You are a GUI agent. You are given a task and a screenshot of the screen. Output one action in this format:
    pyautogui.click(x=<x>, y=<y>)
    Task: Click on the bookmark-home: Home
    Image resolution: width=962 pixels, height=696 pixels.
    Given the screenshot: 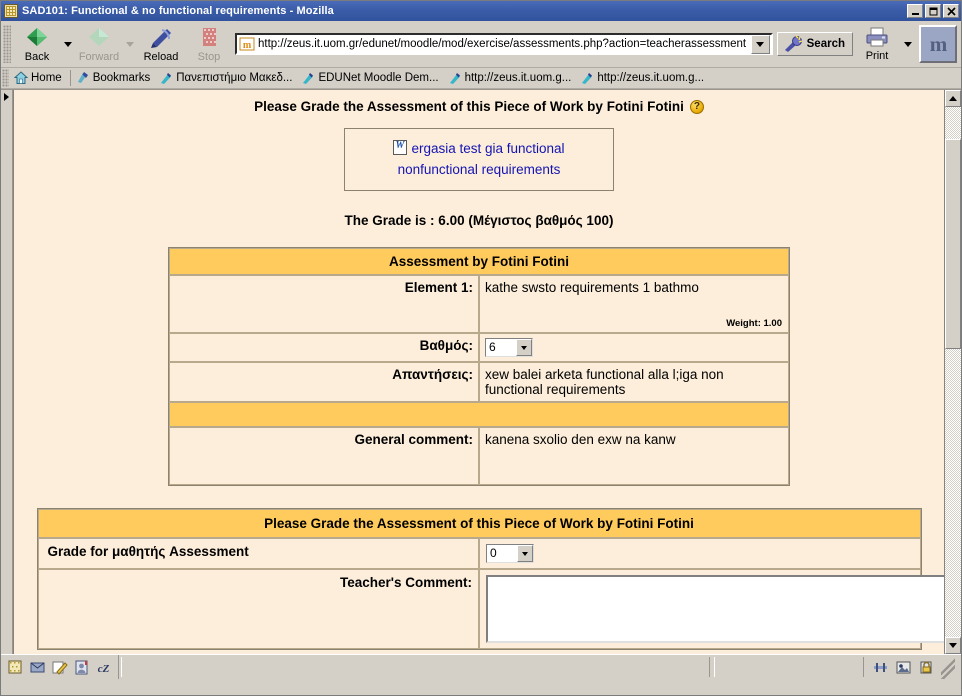 What is the action you would take?
    pyautogui.click(x=39, y=78)
    